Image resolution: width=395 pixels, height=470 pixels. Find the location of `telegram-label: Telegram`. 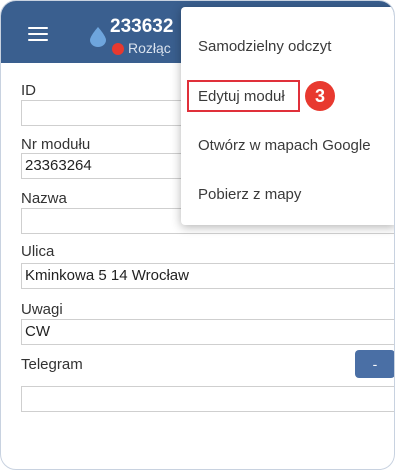

telegram-label: Telegram is located at coordinates (52, 364).